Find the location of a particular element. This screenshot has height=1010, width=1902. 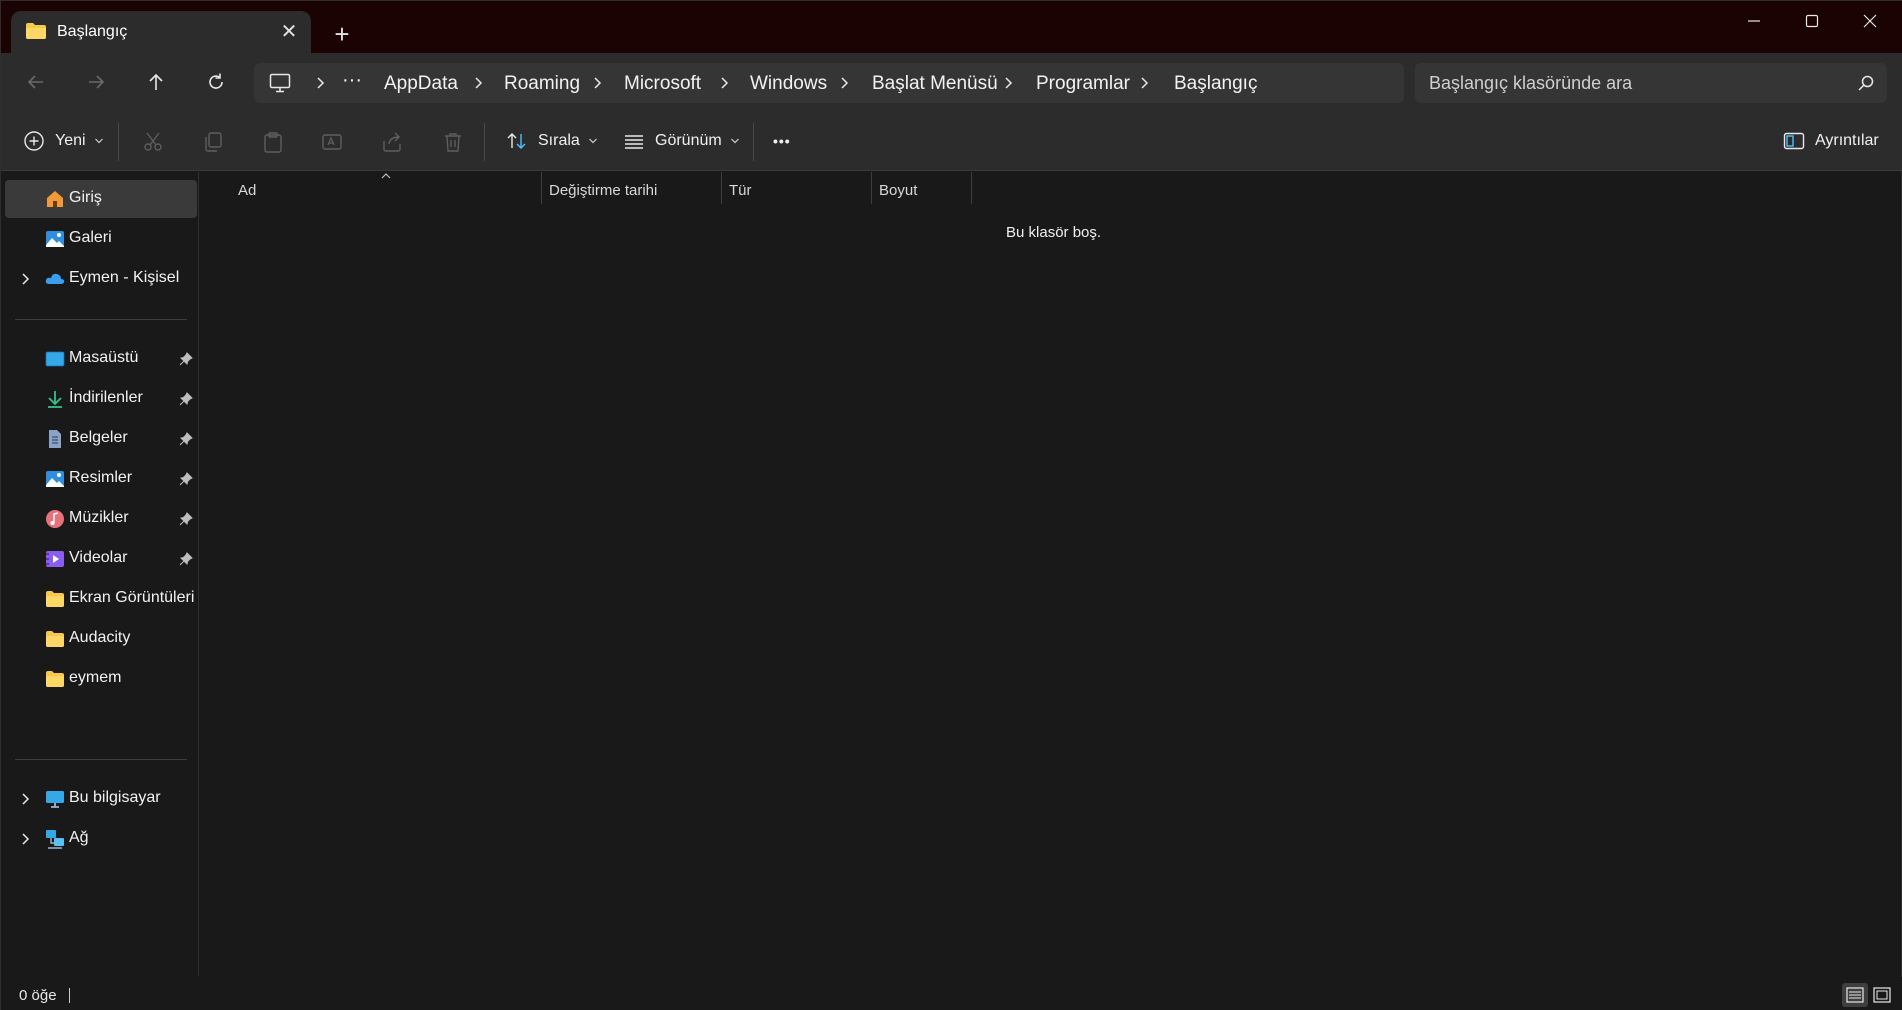

sort-button: Sırala is located at coordinates (552, 141).